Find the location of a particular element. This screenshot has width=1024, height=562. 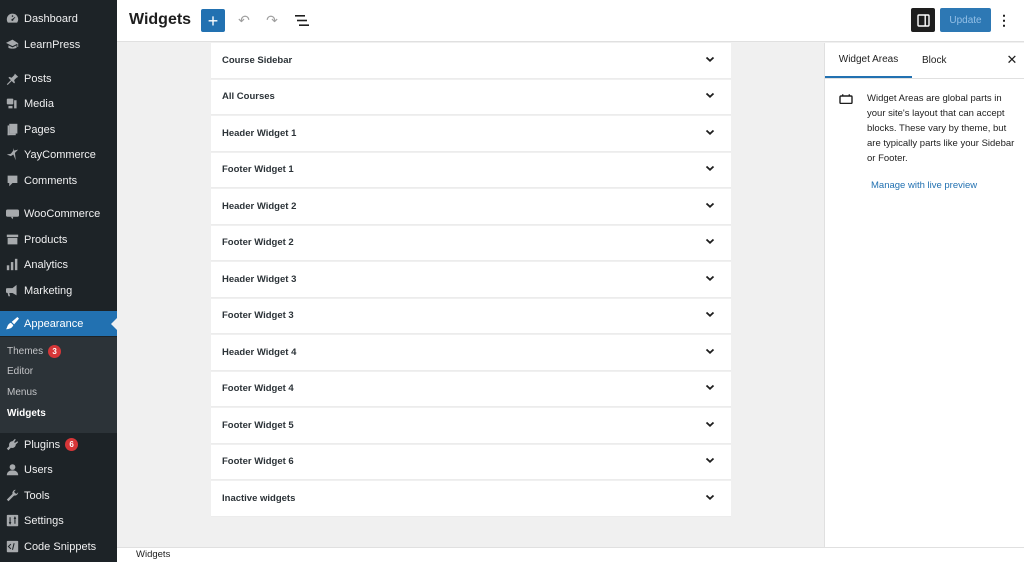

editor-header: Widgets + ↶ ↷ Update ⋮ is located at coordinates (570, 21).